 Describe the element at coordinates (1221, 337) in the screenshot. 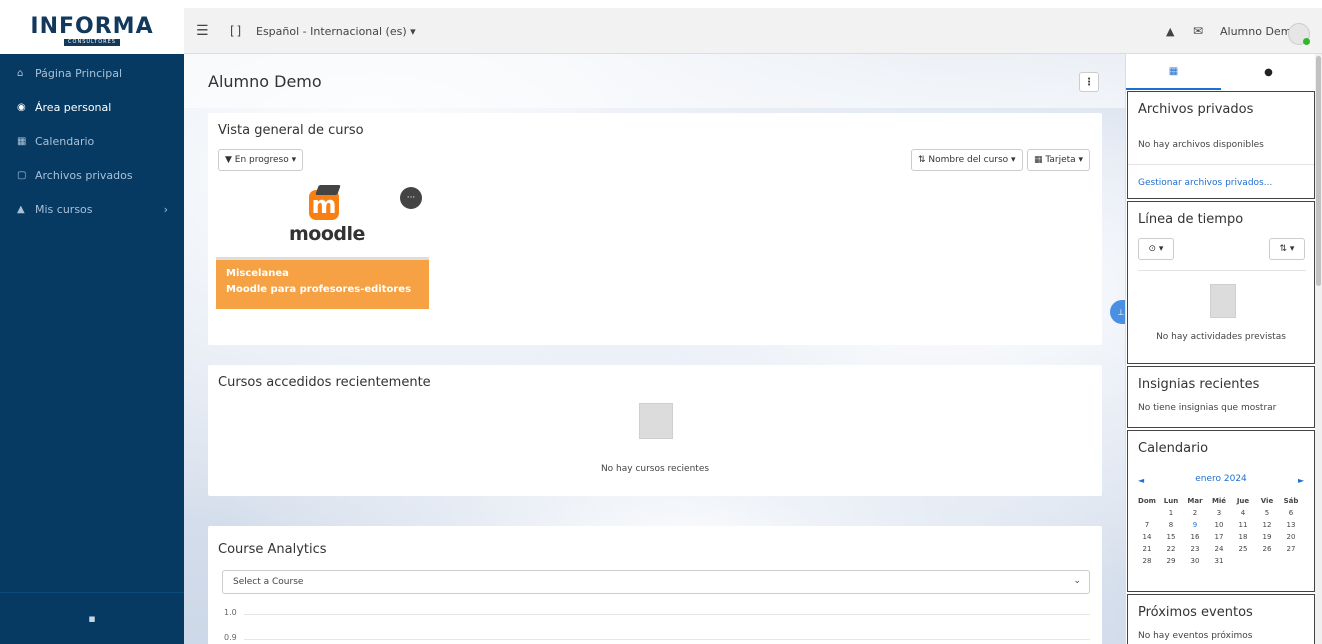

I see `timeline-empty-text: No hay actividades previstas` at that location.